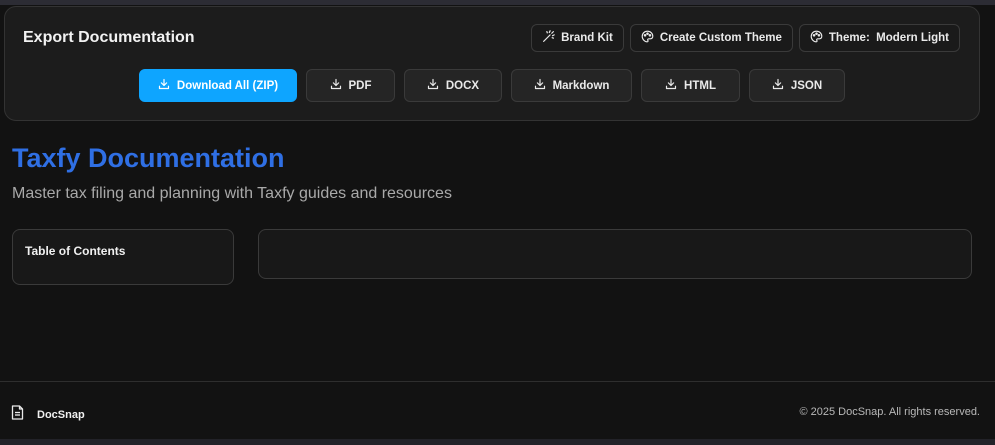 This screenshot has width=995, height=445. Describe the element at coordinates (587, 38) in the screenshot. I see `brand-kit-label: Brand Kit` at that location.